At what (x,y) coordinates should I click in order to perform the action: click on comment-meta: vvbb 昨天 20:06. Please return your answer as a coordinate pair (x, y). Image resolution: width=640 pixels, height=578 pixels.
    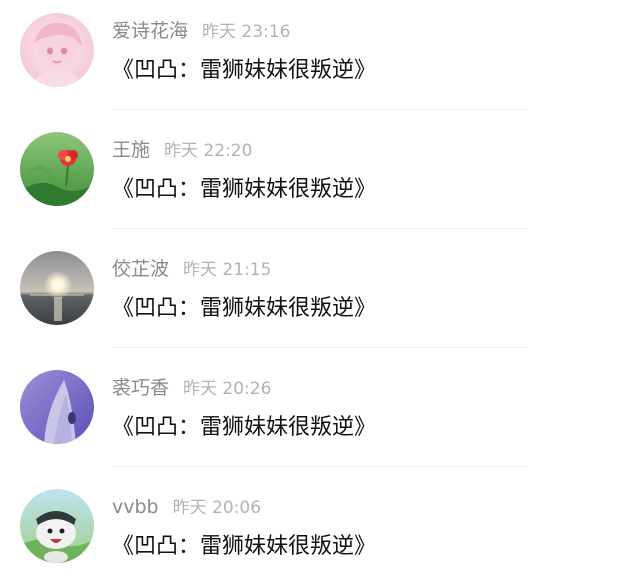
    Looking at the image, I should click on (186, 507).